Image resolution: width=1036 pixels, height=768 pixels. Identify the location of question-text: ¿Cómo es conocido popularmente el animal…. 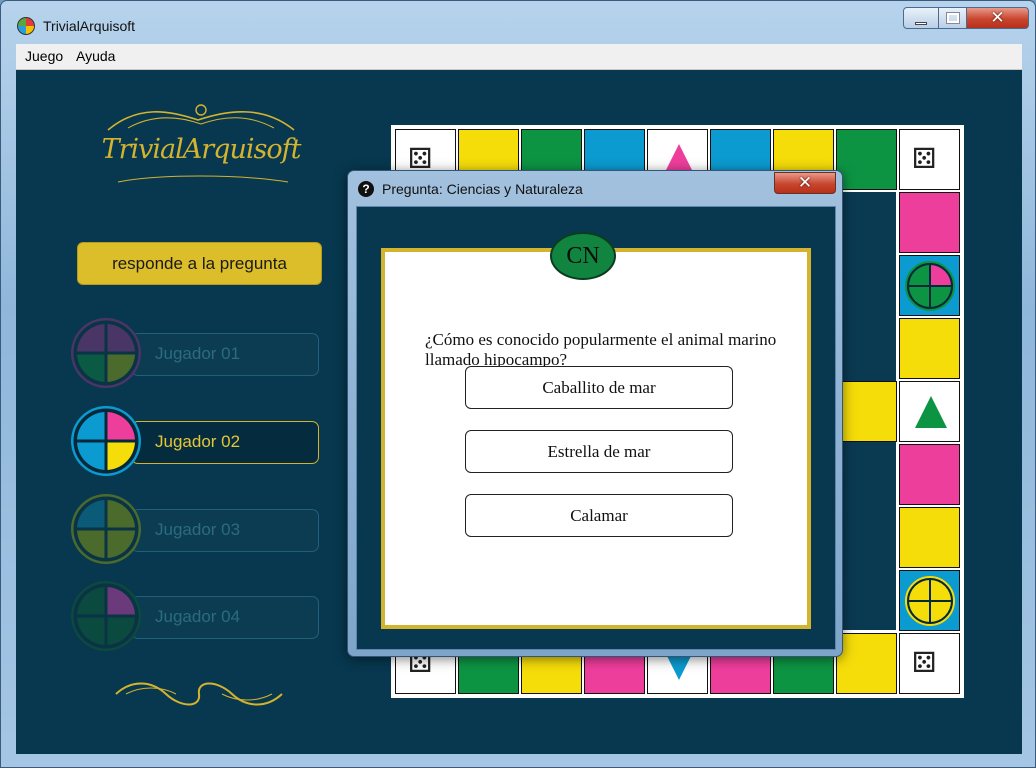
(601, 349).